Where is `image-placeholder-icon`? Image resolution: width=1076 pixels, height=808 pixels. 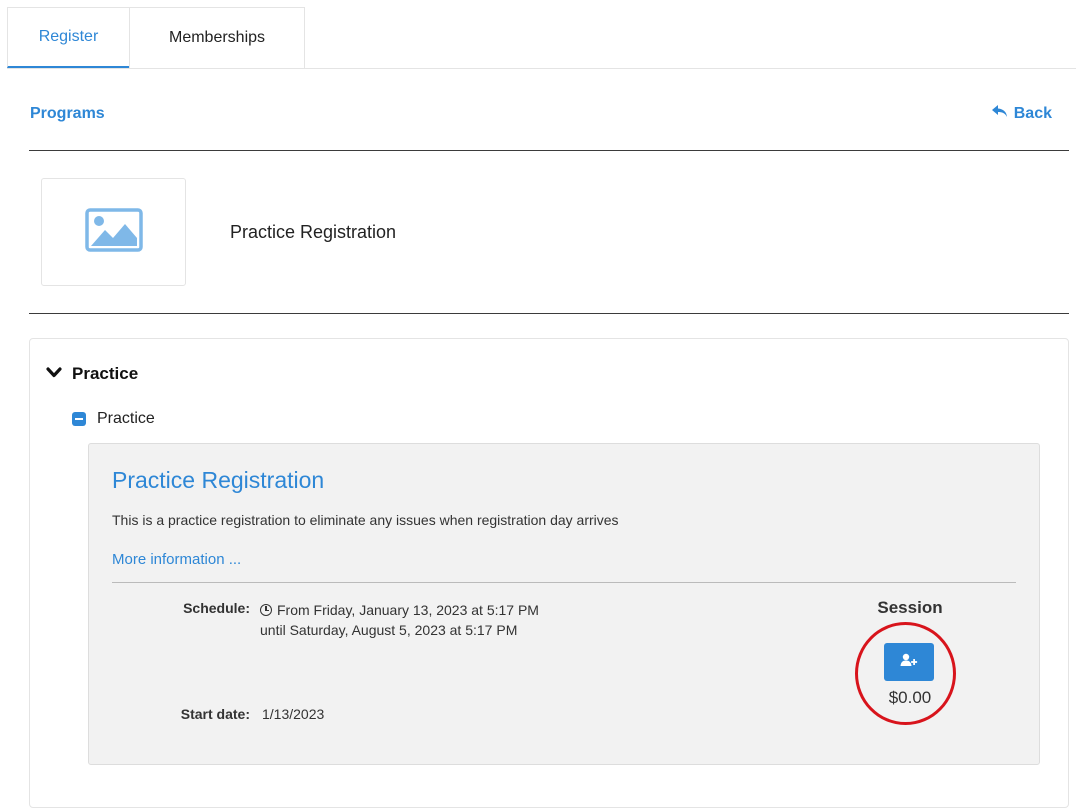
image-placeholder-icon is located at coordinates (113, 232).